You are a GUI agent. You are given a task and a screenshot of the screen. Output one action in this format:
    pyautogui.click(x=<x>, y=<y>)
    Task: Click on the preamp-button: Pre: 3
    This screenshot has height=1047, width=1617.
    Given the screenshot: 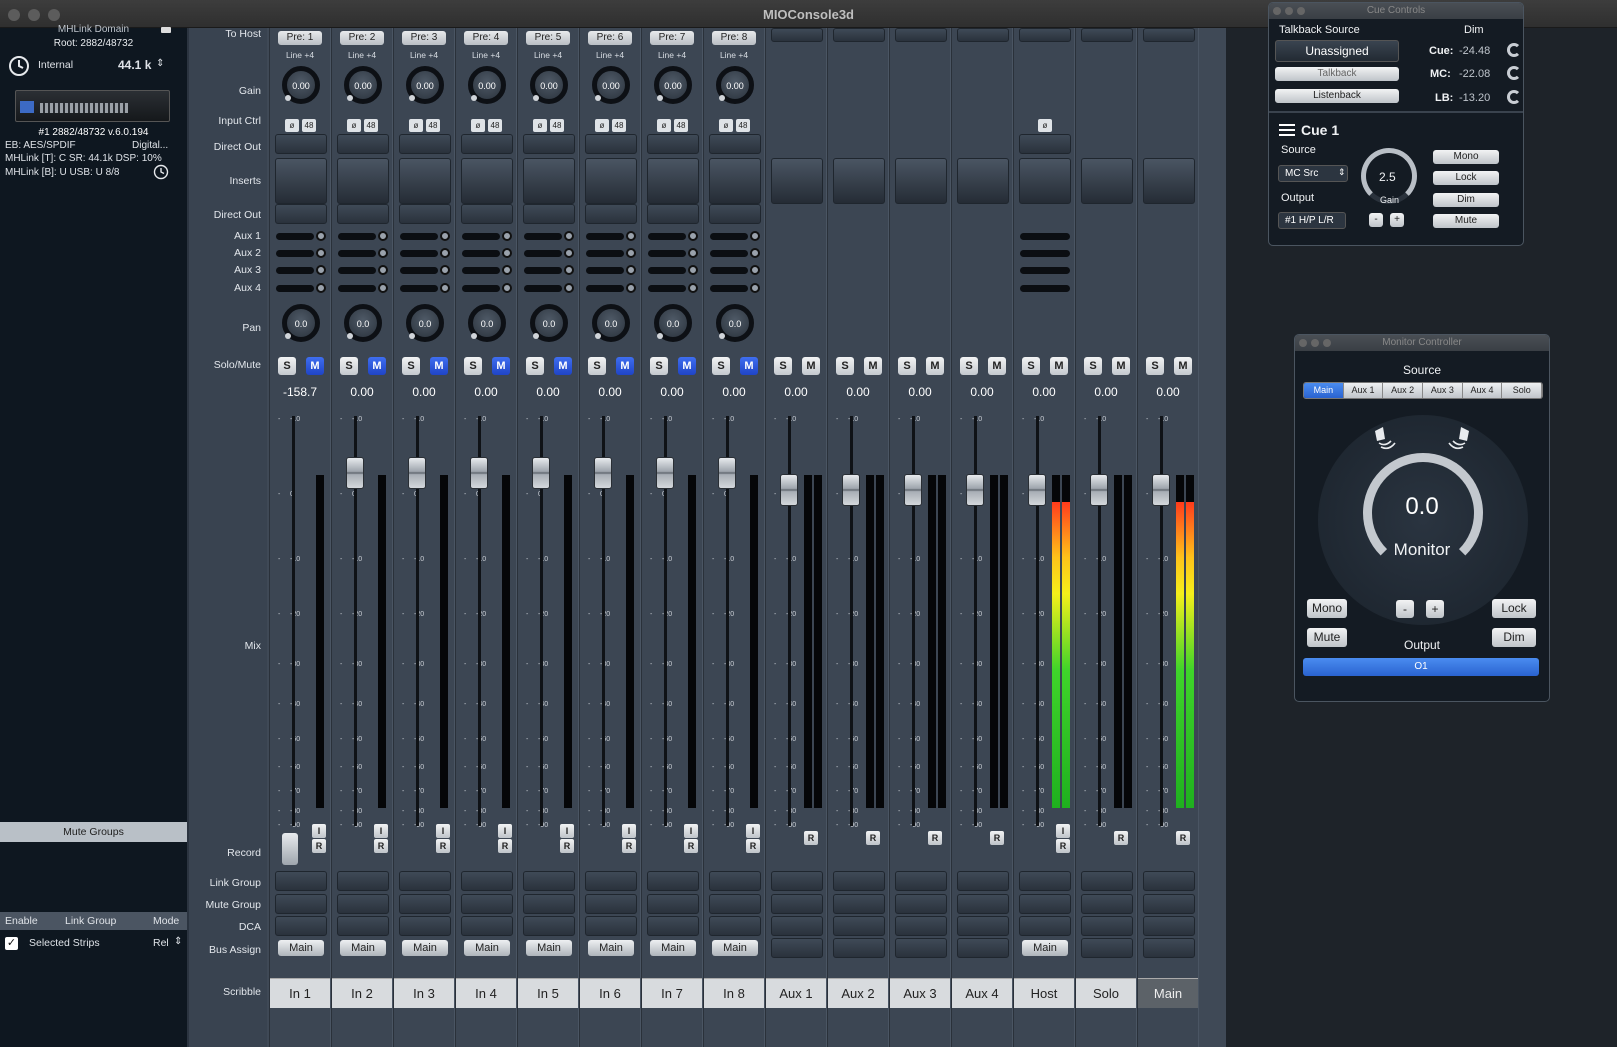 What is the action you would take?
    pyautogui.click(x=424, y=38)
    